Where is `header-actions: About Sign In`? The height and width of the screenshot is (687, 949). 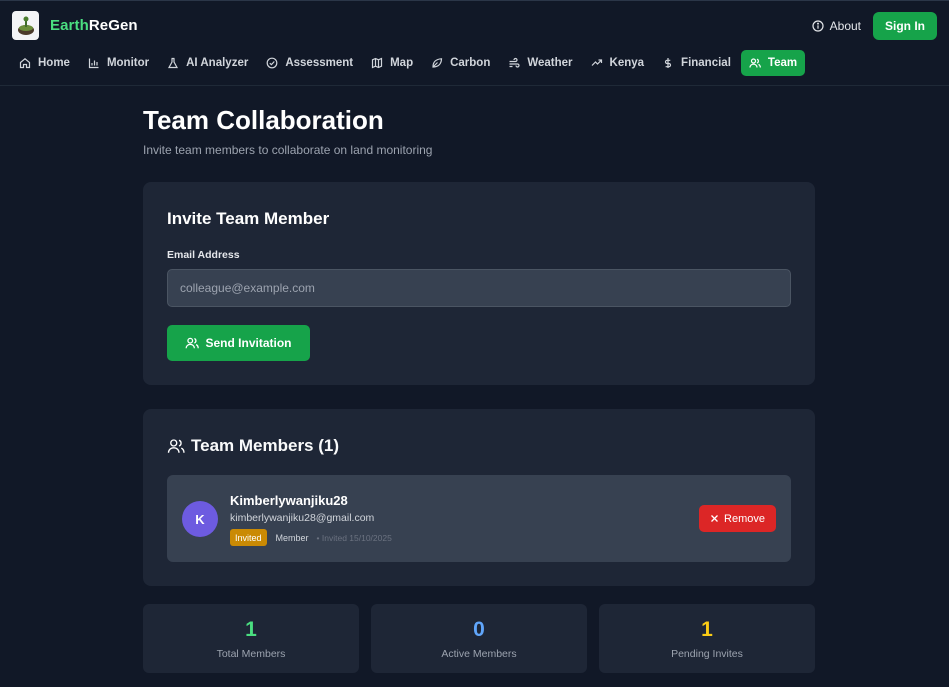
header-actions: About Sign In is located at coordinates (874, 26).